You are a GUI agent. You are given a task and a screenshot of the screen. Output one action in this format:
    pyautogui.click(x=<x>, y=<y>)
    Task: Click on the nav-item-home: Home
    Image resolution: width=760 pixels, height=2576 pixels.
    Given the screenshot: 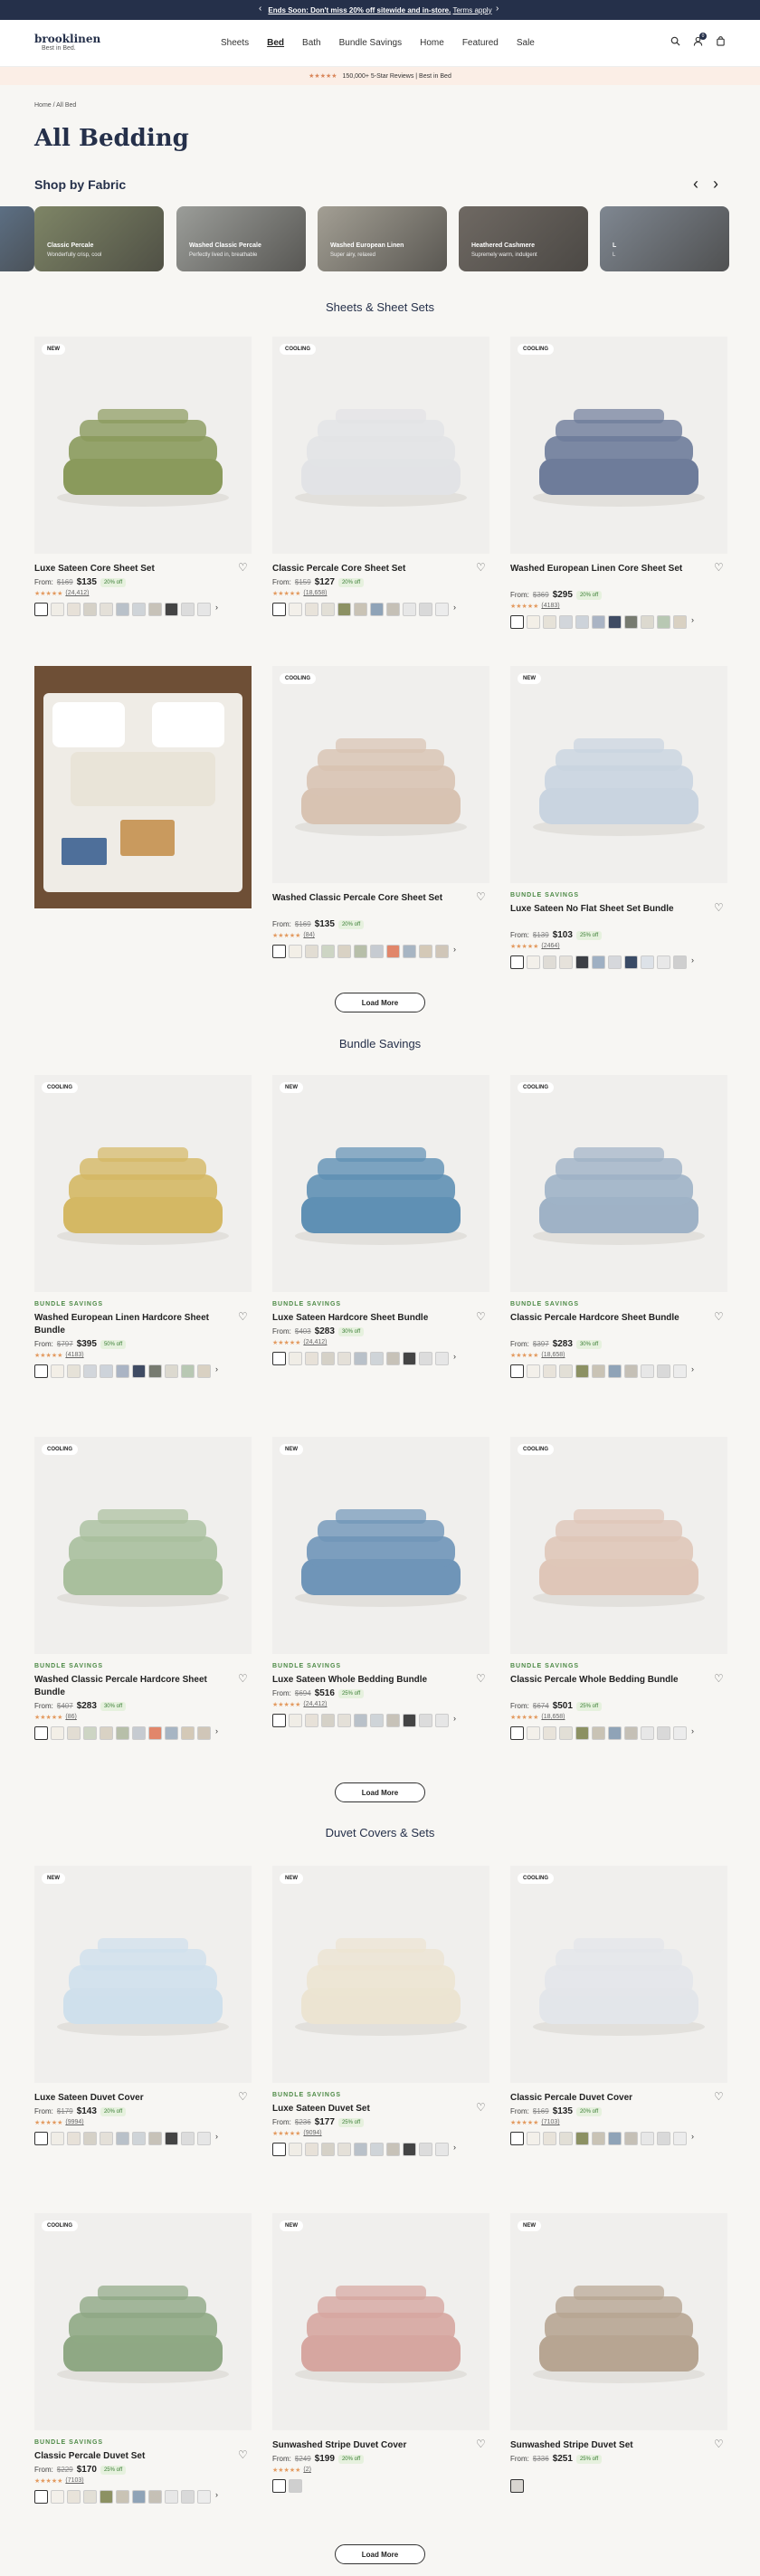 What is the action you would take?
    pyautogui.click(x=432, y=43)
    